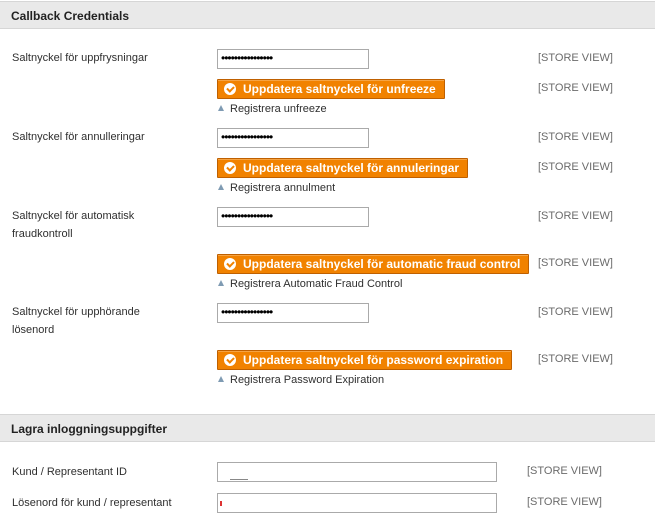  What do you see at coordinates (339, 89) in the screenshot?
I see `button-label: Uppdatera saltnyckel för unfreeze` at bounding box center [339, 89].